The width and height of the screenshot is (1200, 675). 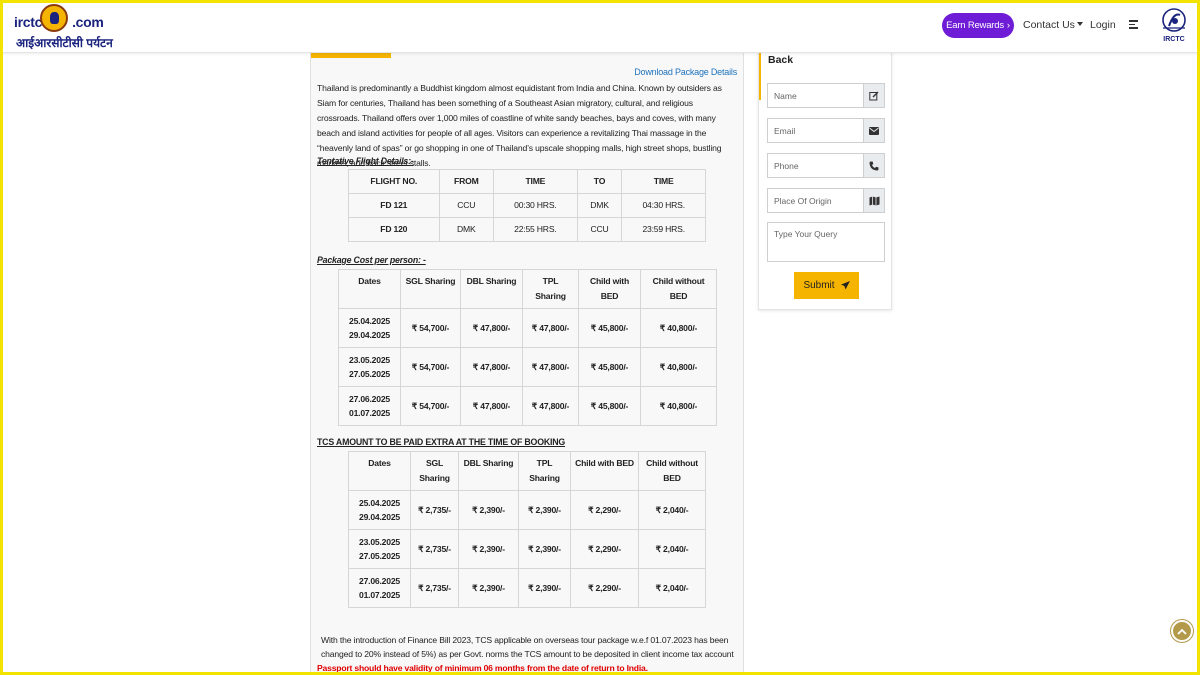 I want to click on back-heading: Back, so click(x=780, y=60).